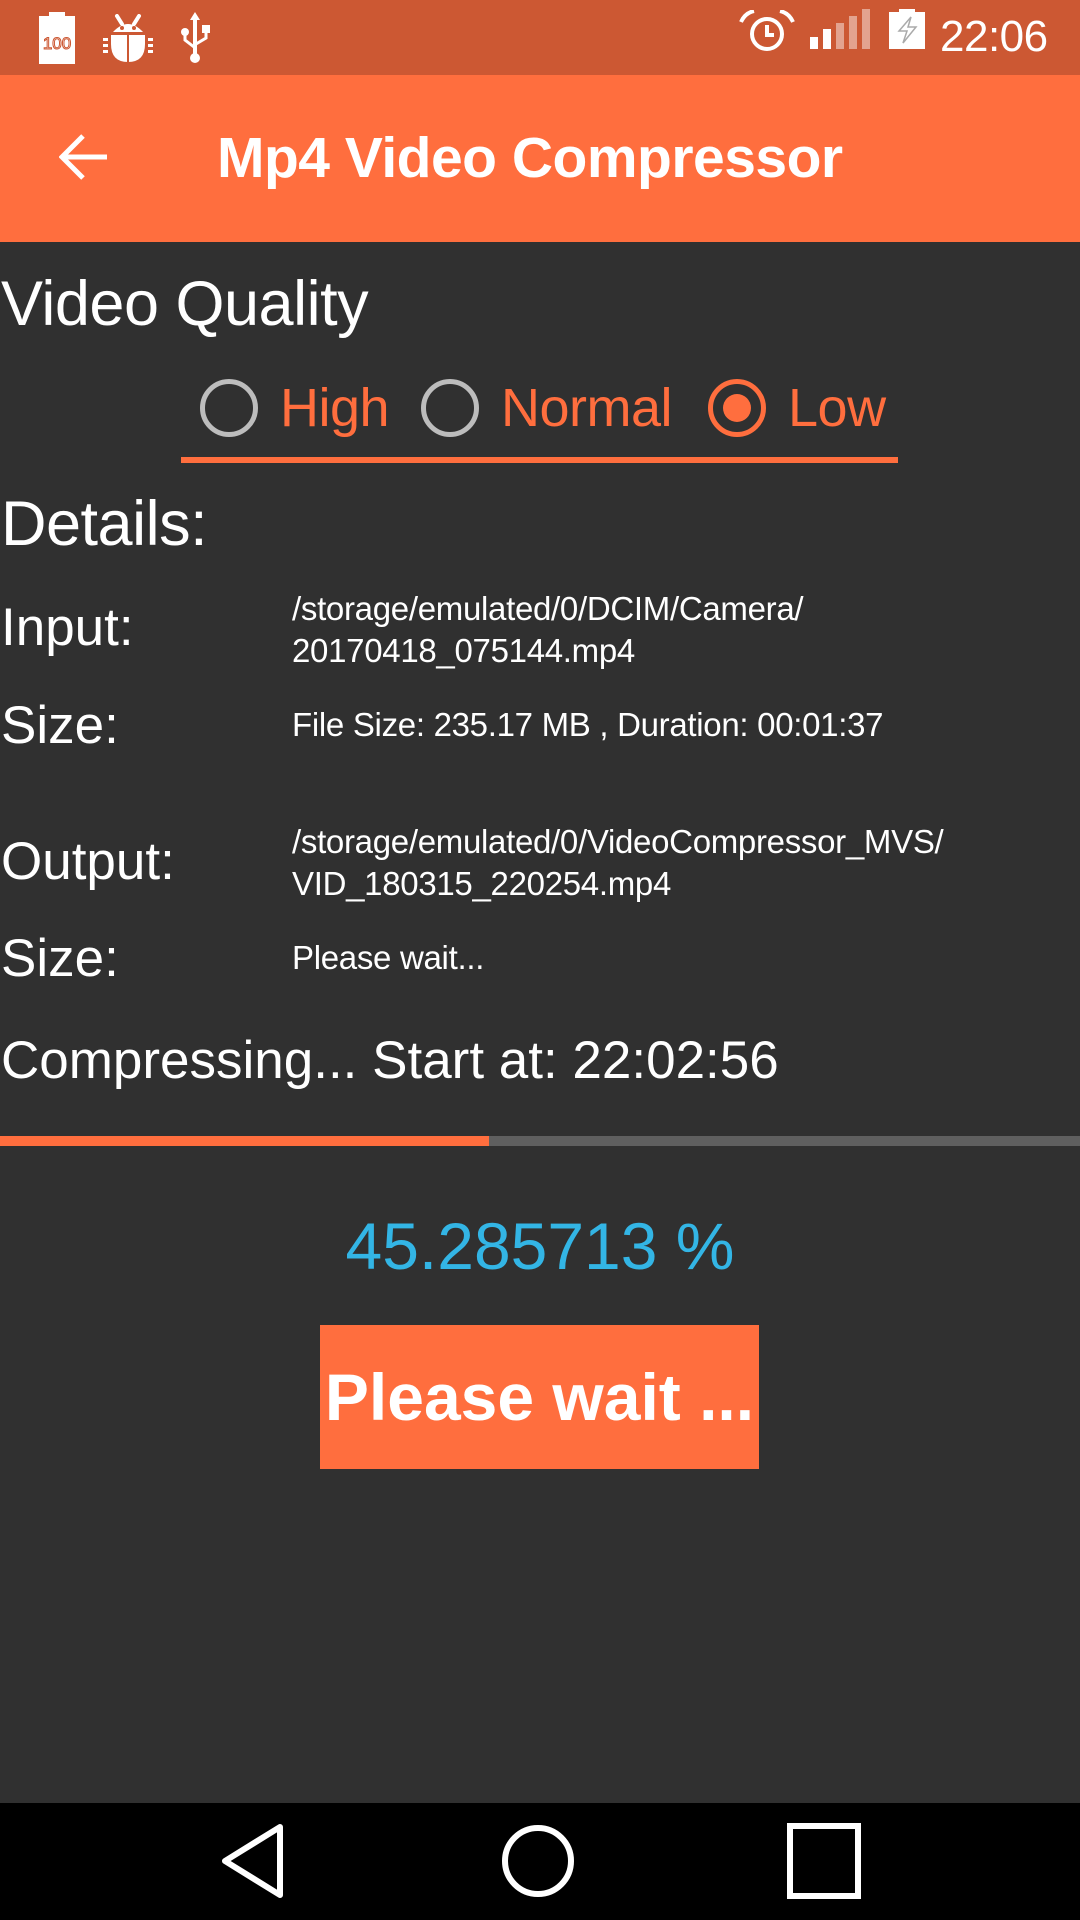  I want to click on video-quality-heading: Video Quality, so click(185, 304).